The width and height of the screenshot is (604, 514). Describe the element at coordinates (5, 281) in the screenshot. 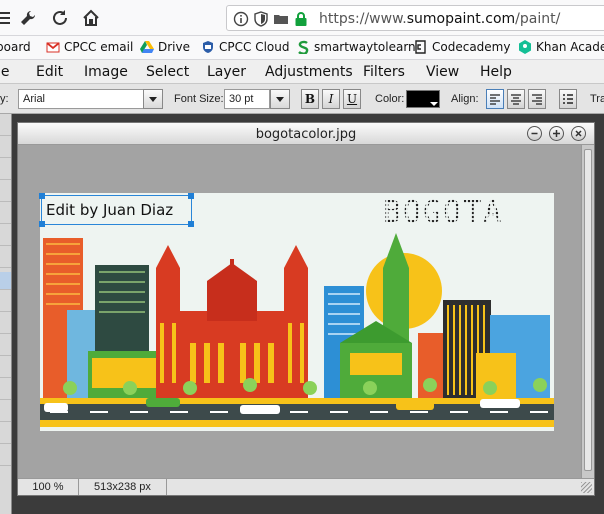

I see `tool-text` at that location.